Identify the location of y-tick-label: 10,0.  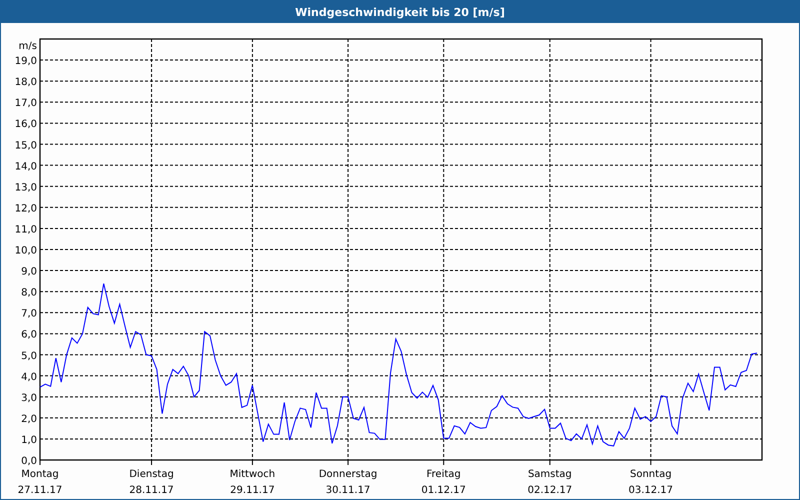
(25, 251).